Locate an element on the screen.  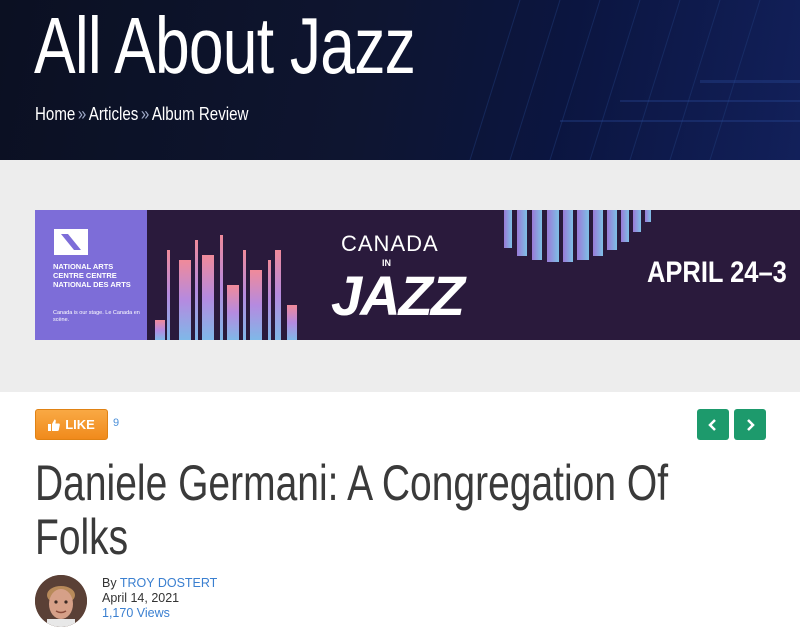
chevron-left-icon is located at coordinates (712, 424).